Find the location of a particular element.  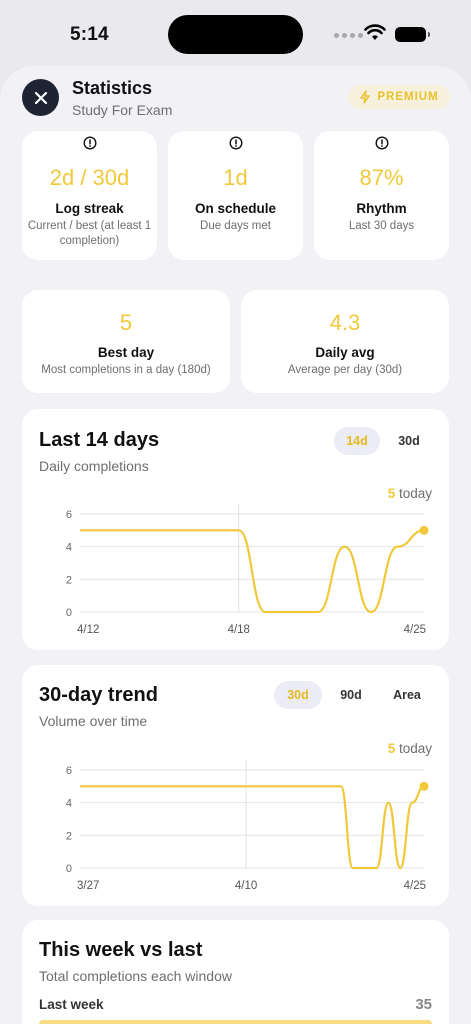

stat-caption: Average per day (30d) is located at coordinates (345, 370).